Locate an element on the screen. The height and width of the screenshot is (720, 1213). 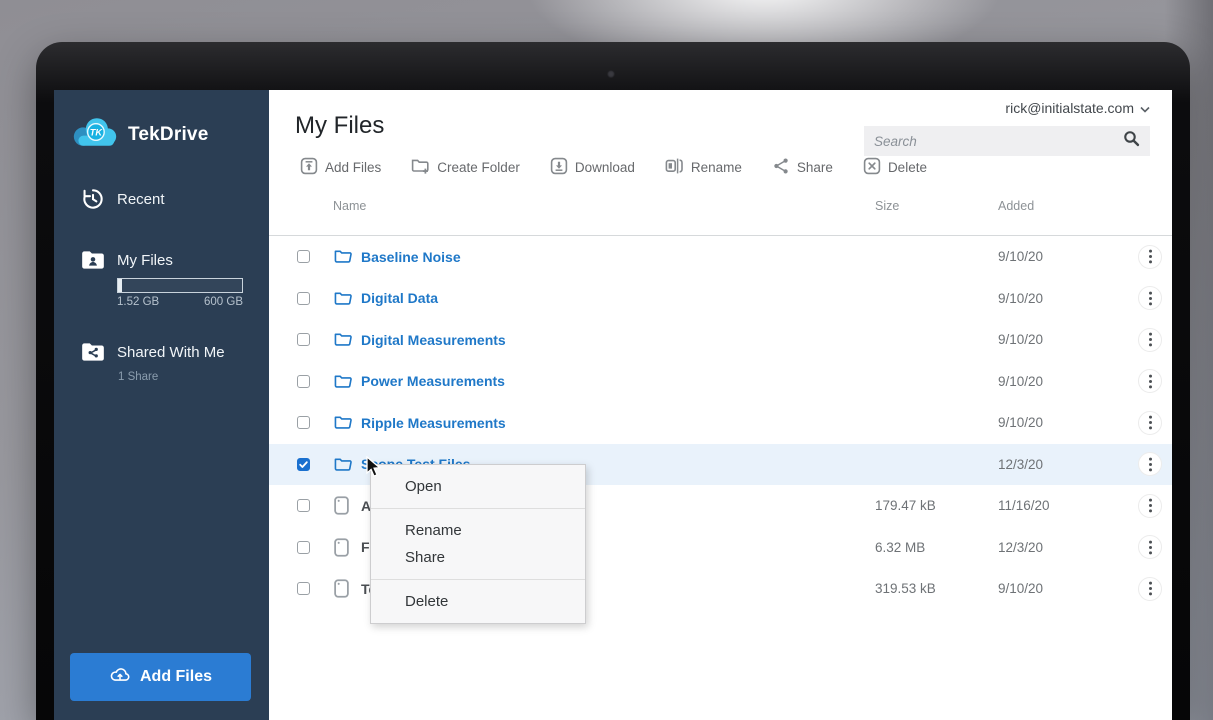
toolbar-button-share: Share is located at coordinates (802, 167).